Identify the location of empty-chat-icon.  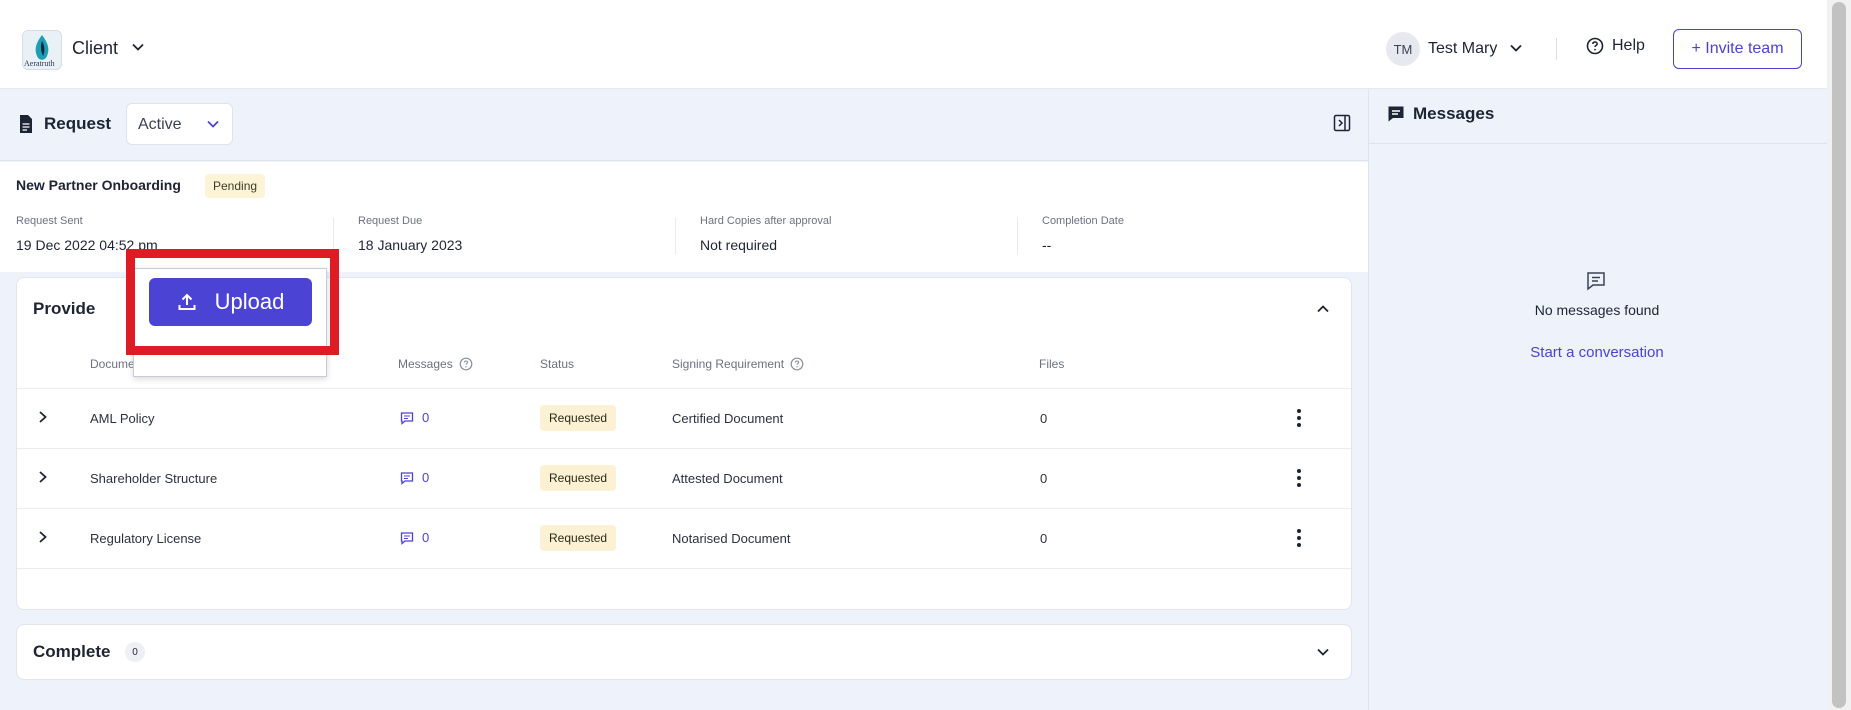
(1596, 281).